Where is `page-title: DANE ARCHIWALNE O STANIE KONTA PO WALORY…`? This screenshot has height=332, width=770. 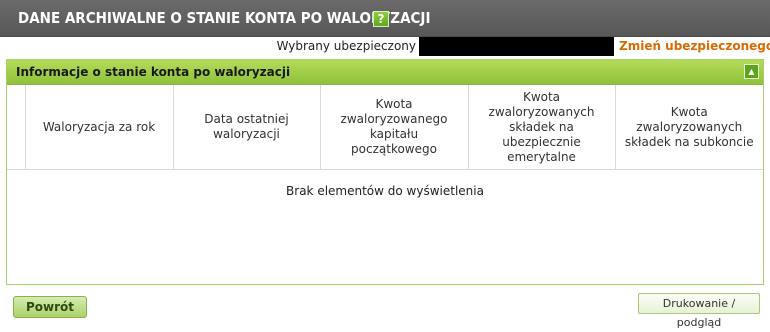
page-title: DANE ARCHIWALNE O STANIE KONTA PO WALORY… is located at coordinates (224, 18).